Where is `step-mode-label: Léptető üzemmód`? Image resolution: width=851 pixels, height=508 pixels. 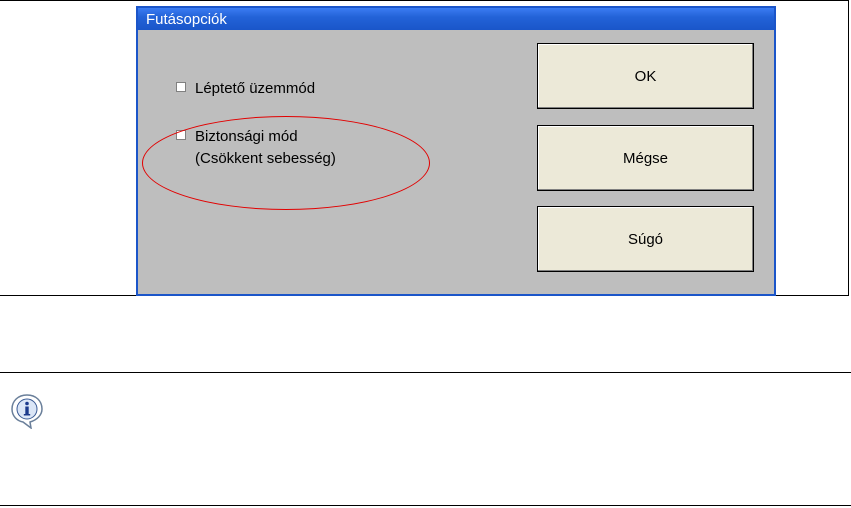 step-mode-label: Léptető üzemmód is located at coordinates (255, 88).